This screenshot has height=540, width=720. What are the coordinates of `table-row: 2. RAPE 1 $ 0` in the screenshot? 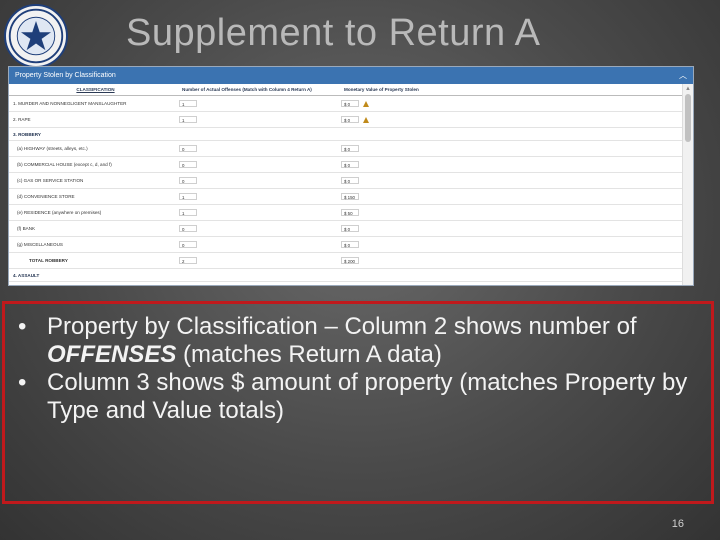 It's located at (346, 120).